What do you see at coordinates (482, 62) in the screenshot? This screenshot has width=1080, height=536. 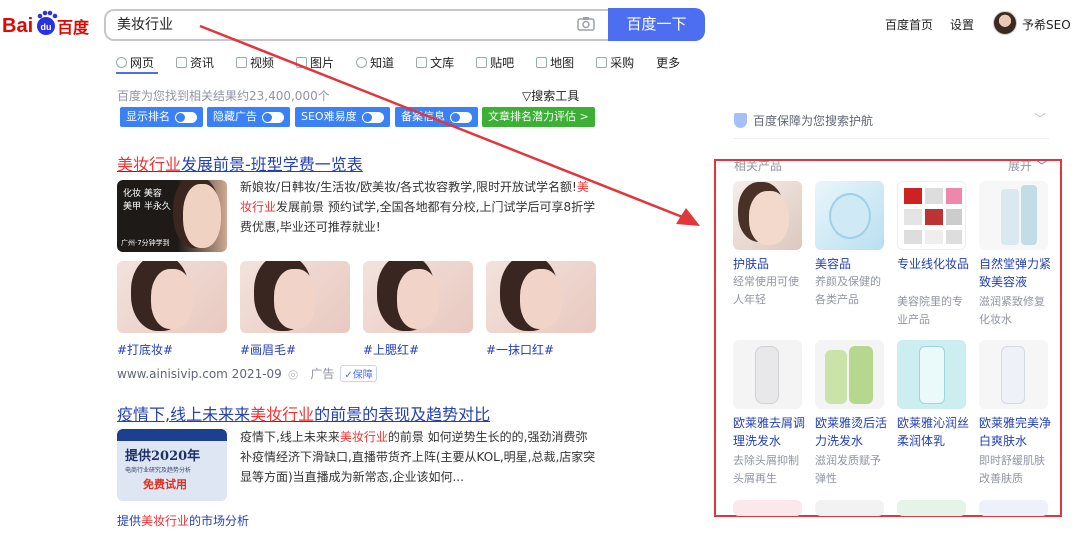 I see `tieba-icon` at bounding box center [482, 62].